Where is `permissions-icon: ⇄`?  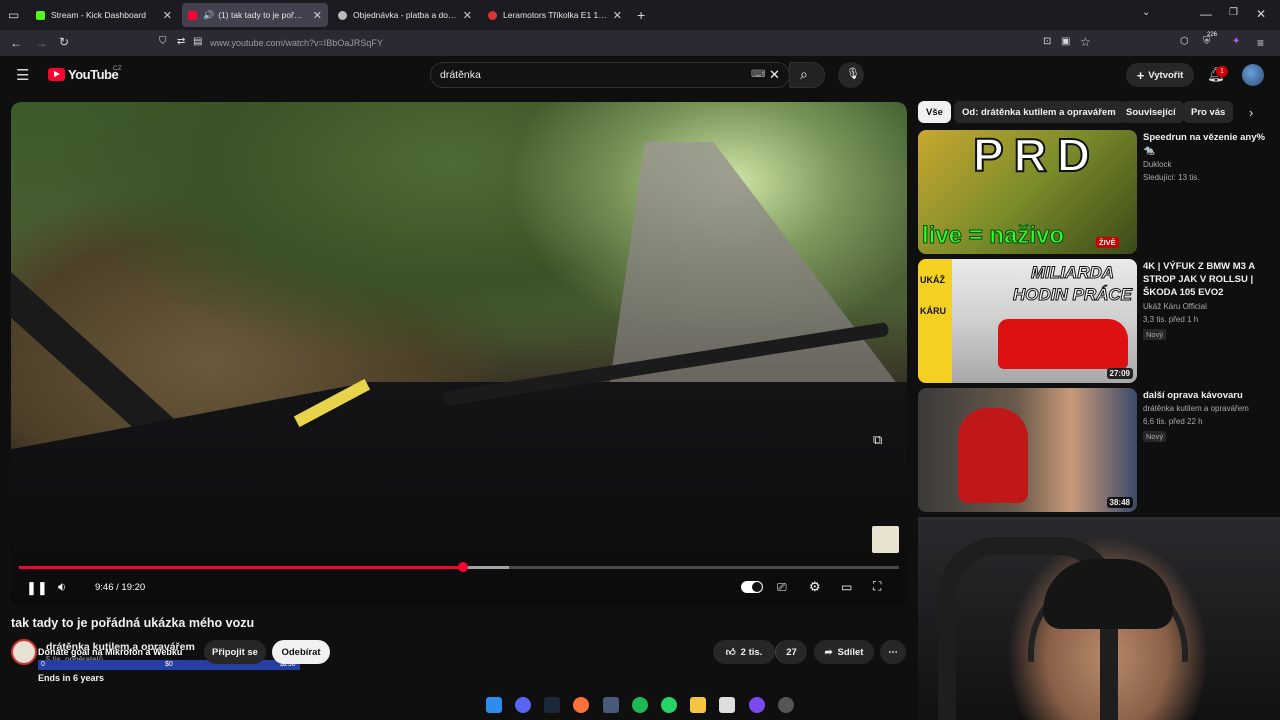 permissions-icon: ⇄ is located at coordinates (181, 41).